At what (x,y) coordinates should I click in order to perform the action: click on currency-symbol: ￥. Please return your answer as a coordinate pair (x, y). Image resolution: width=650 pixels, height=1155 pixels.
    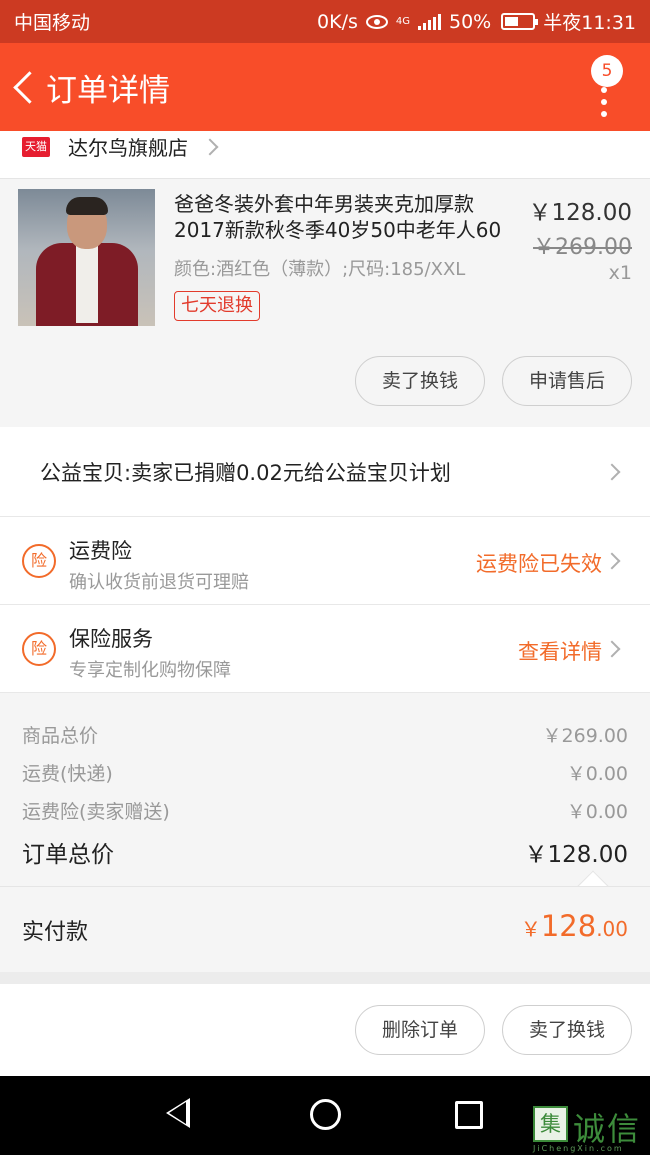
    Looking at the image, I should click on (530, 929).